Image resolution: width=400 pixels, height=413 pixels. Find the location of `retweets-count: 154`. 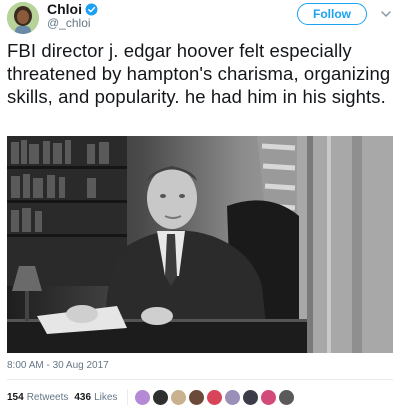

retweets-count: 154 is located at coordinates (15, 397).